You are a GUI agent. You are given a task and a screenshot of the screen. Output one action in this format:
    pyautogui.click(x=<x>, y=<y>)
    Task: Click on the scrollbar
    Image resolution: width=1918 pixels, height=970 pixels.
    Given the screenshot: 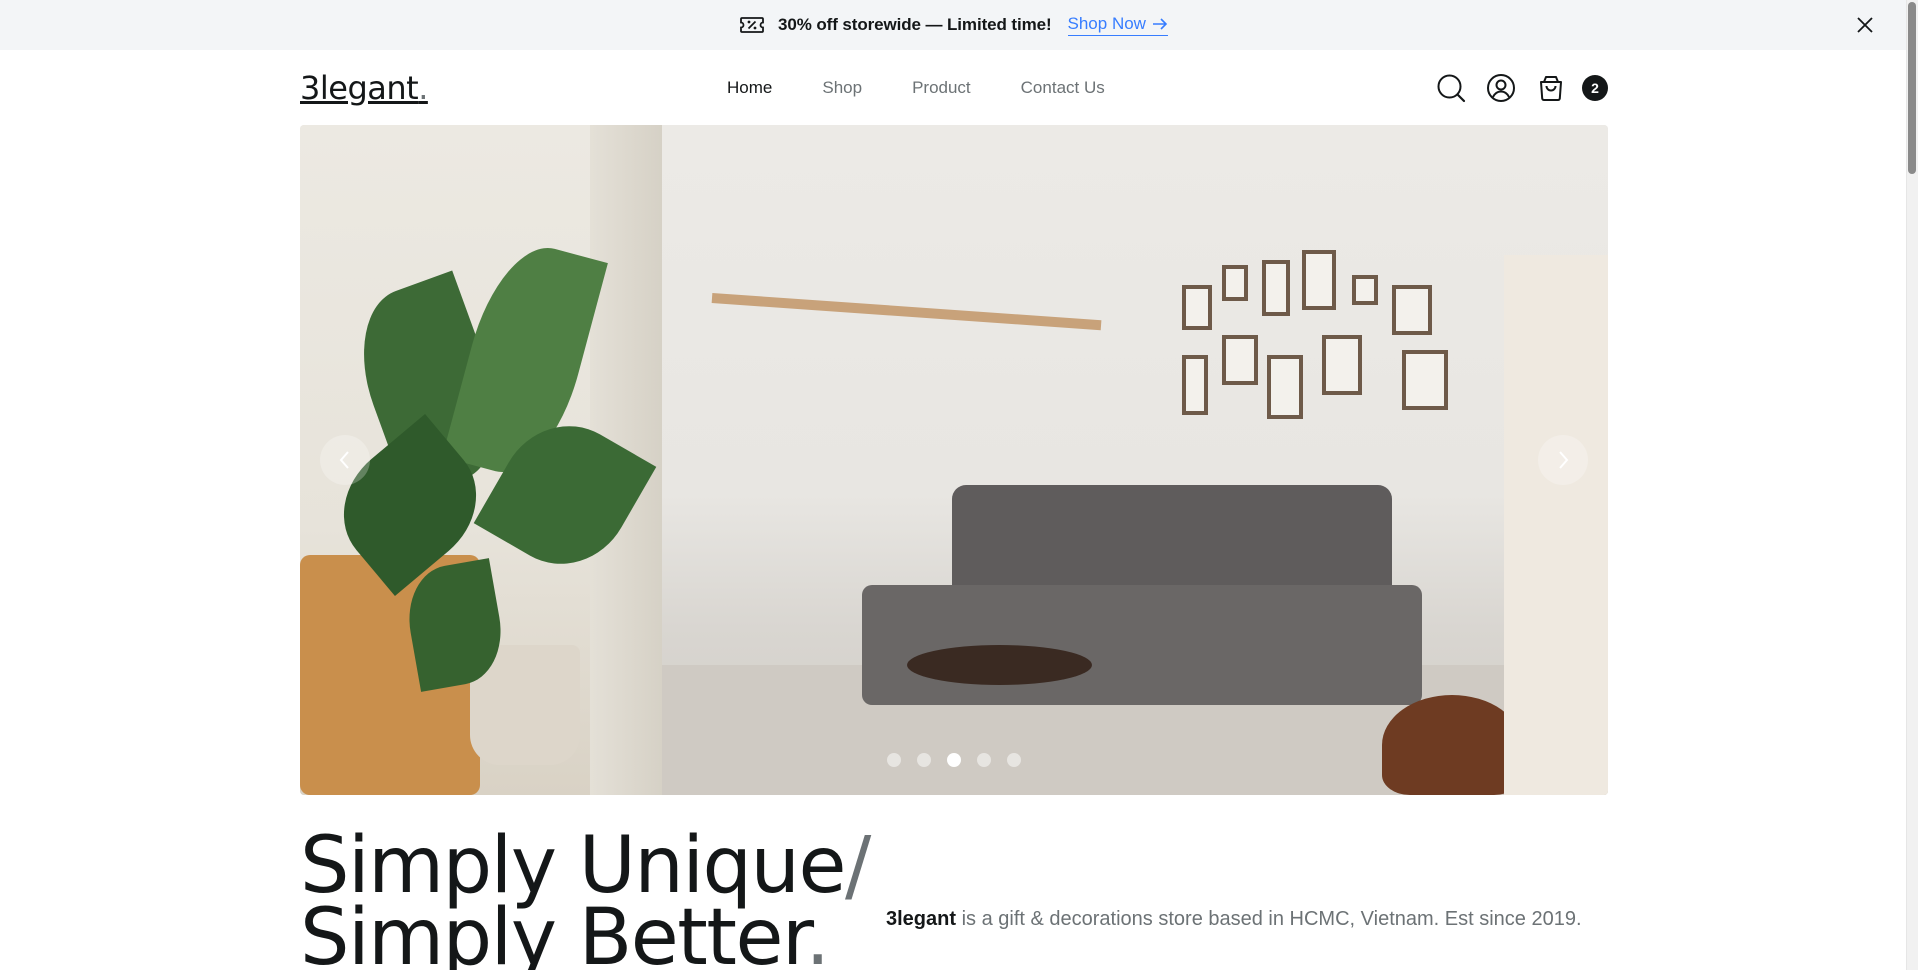 What is the action you would take?
    pyautogui.click(x=1912, y=485)
    